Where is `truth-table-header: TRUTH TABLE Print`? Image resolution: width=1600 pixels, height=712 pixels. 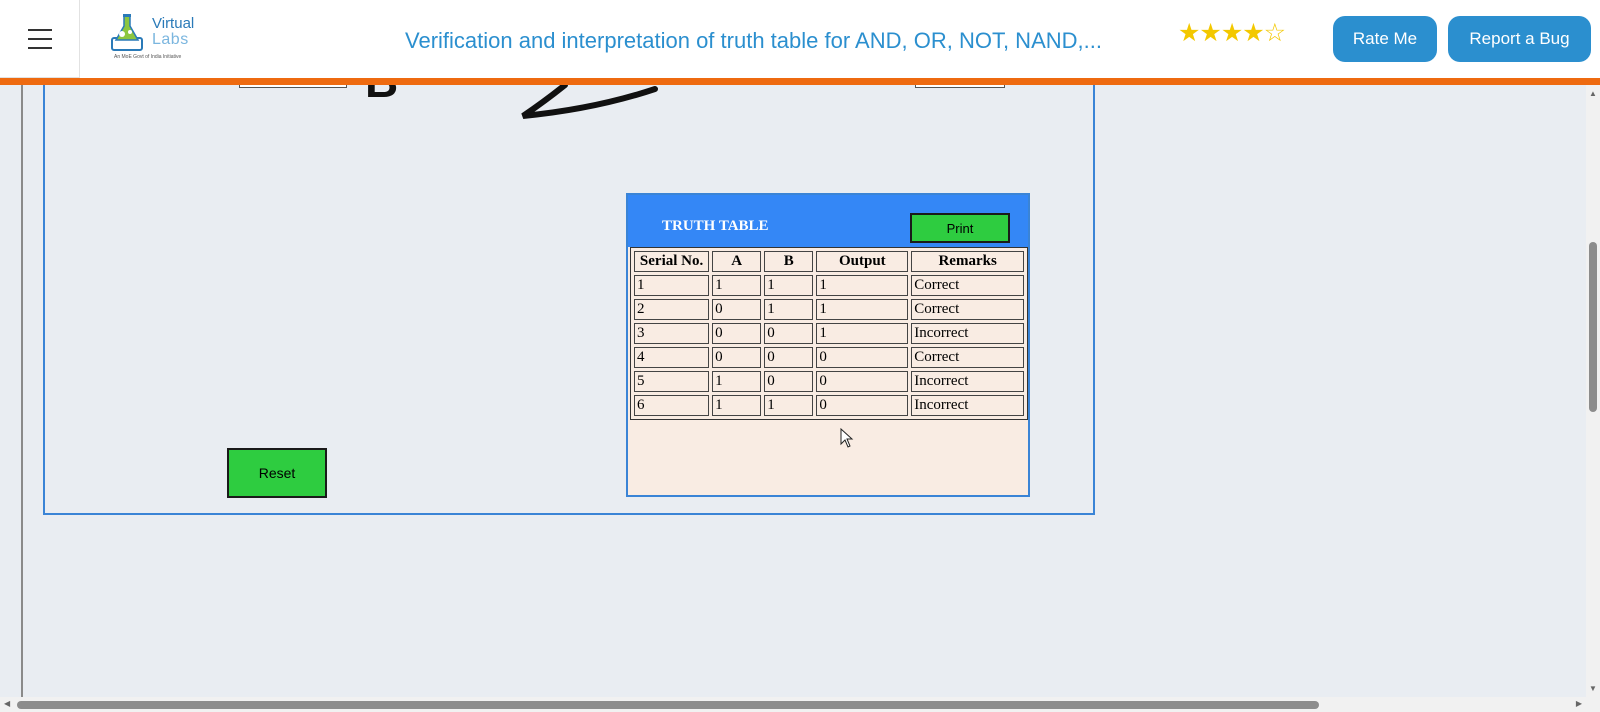 truth-table-header: TRUTH TABLE Print is located at coordinates (828, 221).